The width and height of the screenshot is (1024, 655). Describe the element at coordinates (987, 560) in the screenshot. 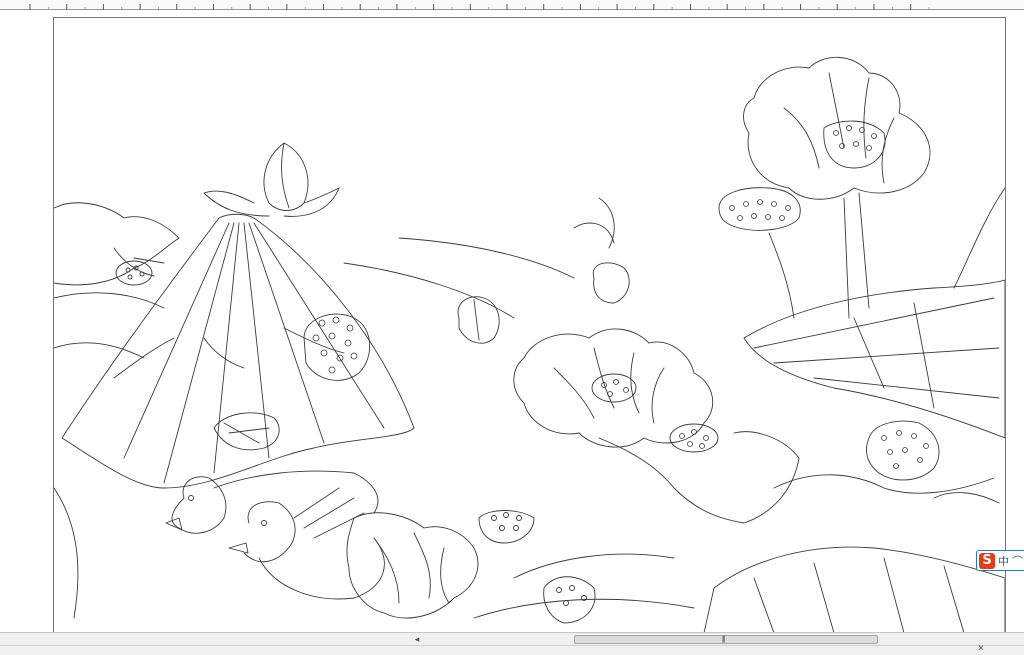

I see `ime-logo-icon: S` at that location.